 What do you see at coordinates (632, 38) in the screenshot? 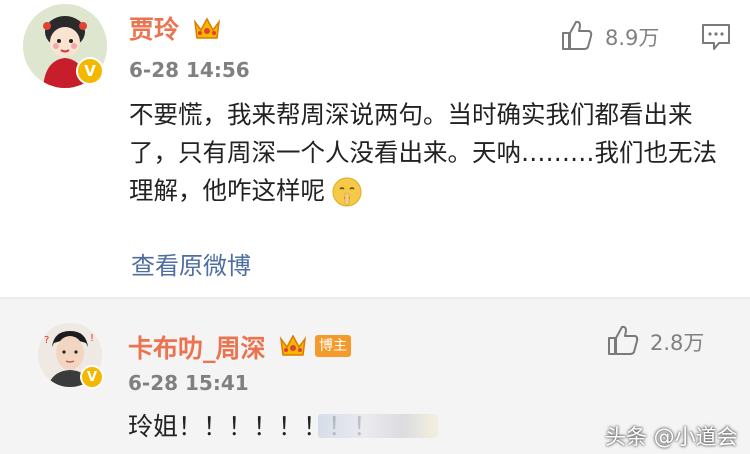
I see `like-count: 8.9万` at bounding box center [632, 38].